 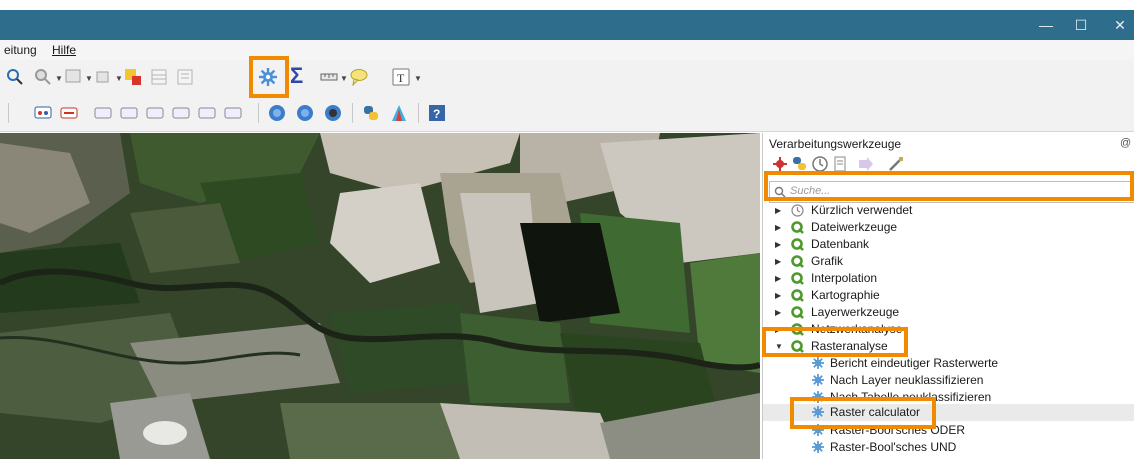 I want to click on tree-group-file-tools: ▶ Dateiwerkzeuge, so click(x=948, y=227).